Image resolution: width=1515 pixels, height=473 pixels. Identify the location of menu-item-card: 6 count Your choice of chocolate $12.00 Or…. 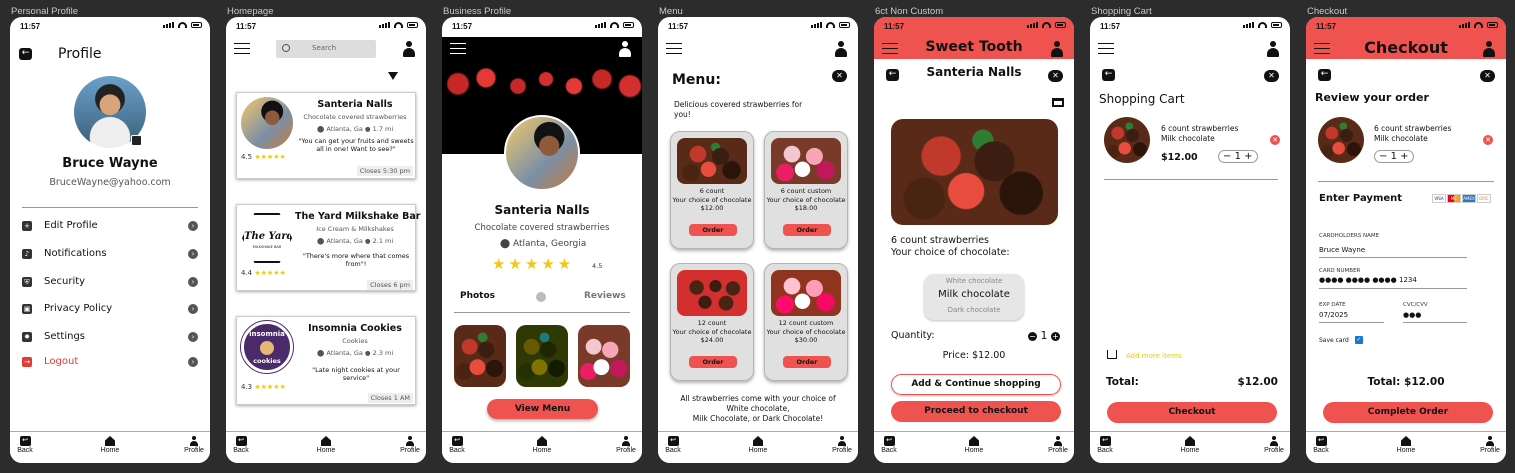
(712, 190).